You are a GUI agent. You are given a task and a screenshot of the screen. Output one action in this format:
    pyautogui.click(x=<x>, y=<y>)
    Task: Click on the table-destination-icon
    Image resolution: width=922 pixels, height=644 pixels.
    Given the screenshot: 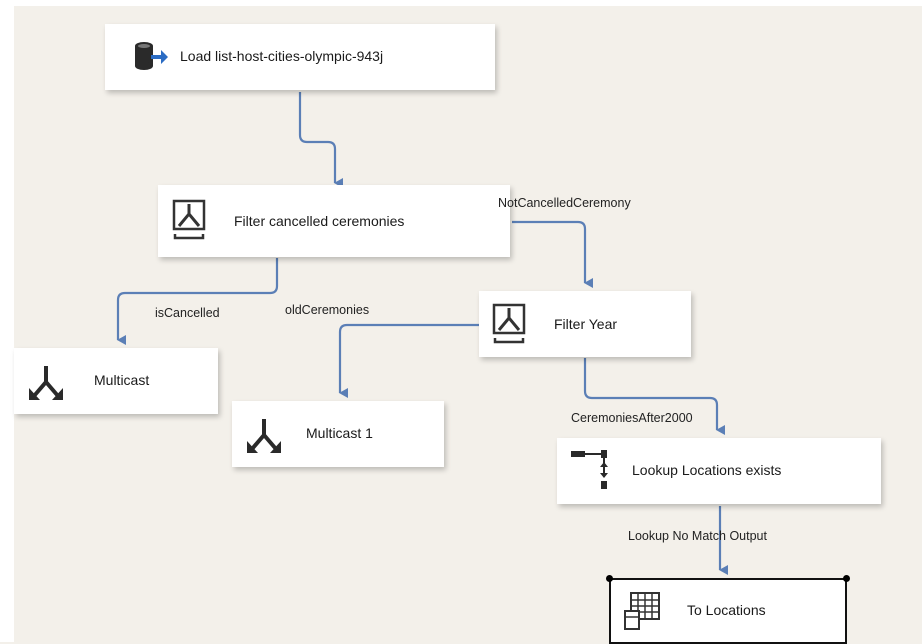 What is the action you would take?
    pyautogui.click(x=642, y=611)
    